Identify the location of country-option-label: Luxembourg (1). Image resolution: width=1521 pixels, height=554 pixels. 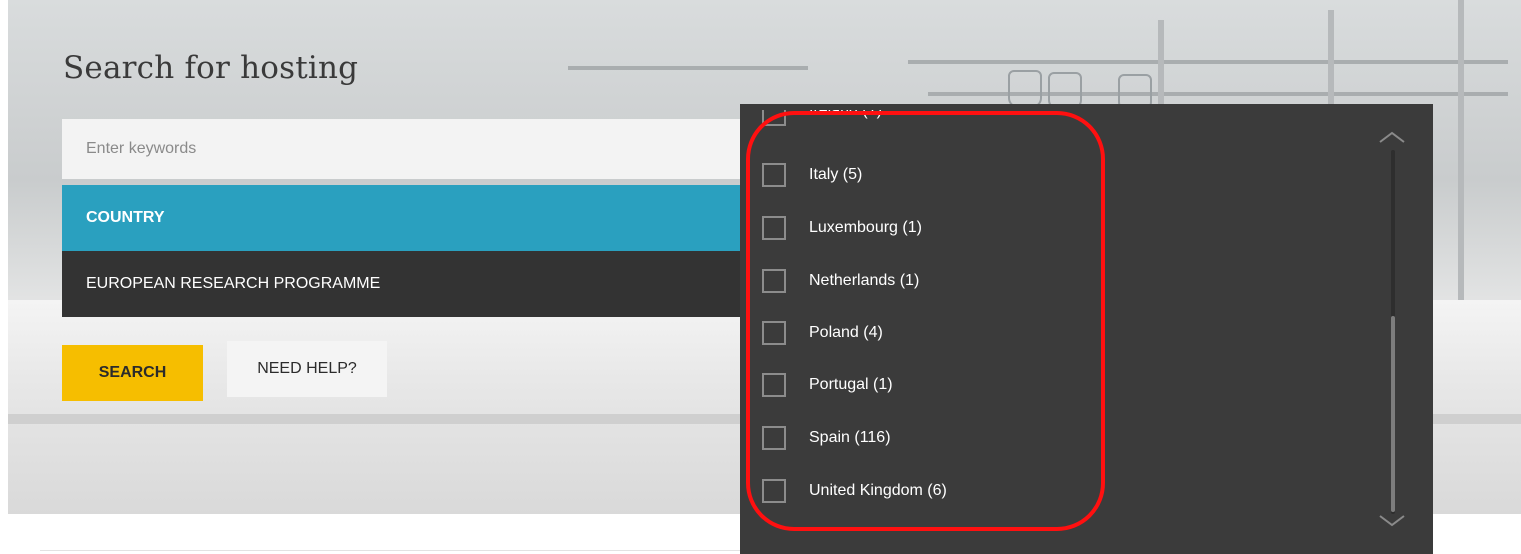
(865, 227).